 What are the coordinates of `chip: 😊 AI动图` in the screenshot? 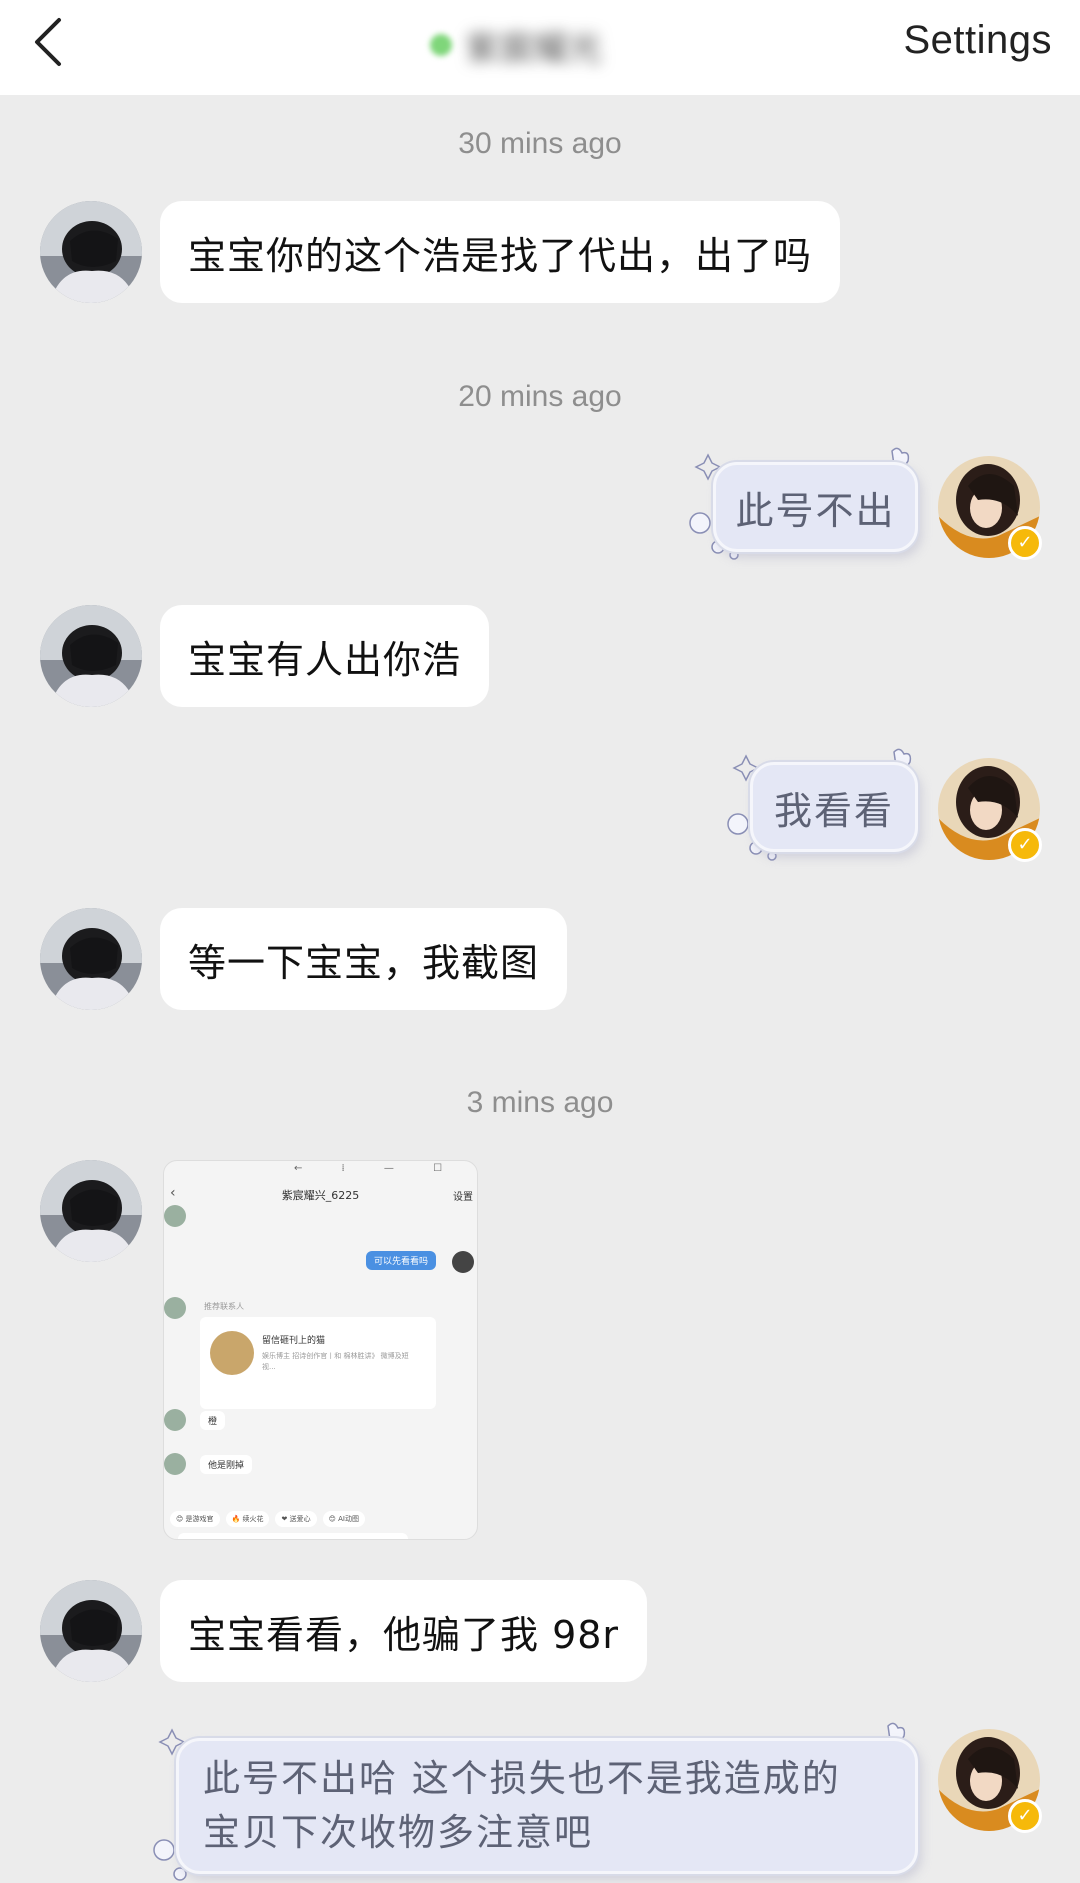 It's located at (343, 1519).